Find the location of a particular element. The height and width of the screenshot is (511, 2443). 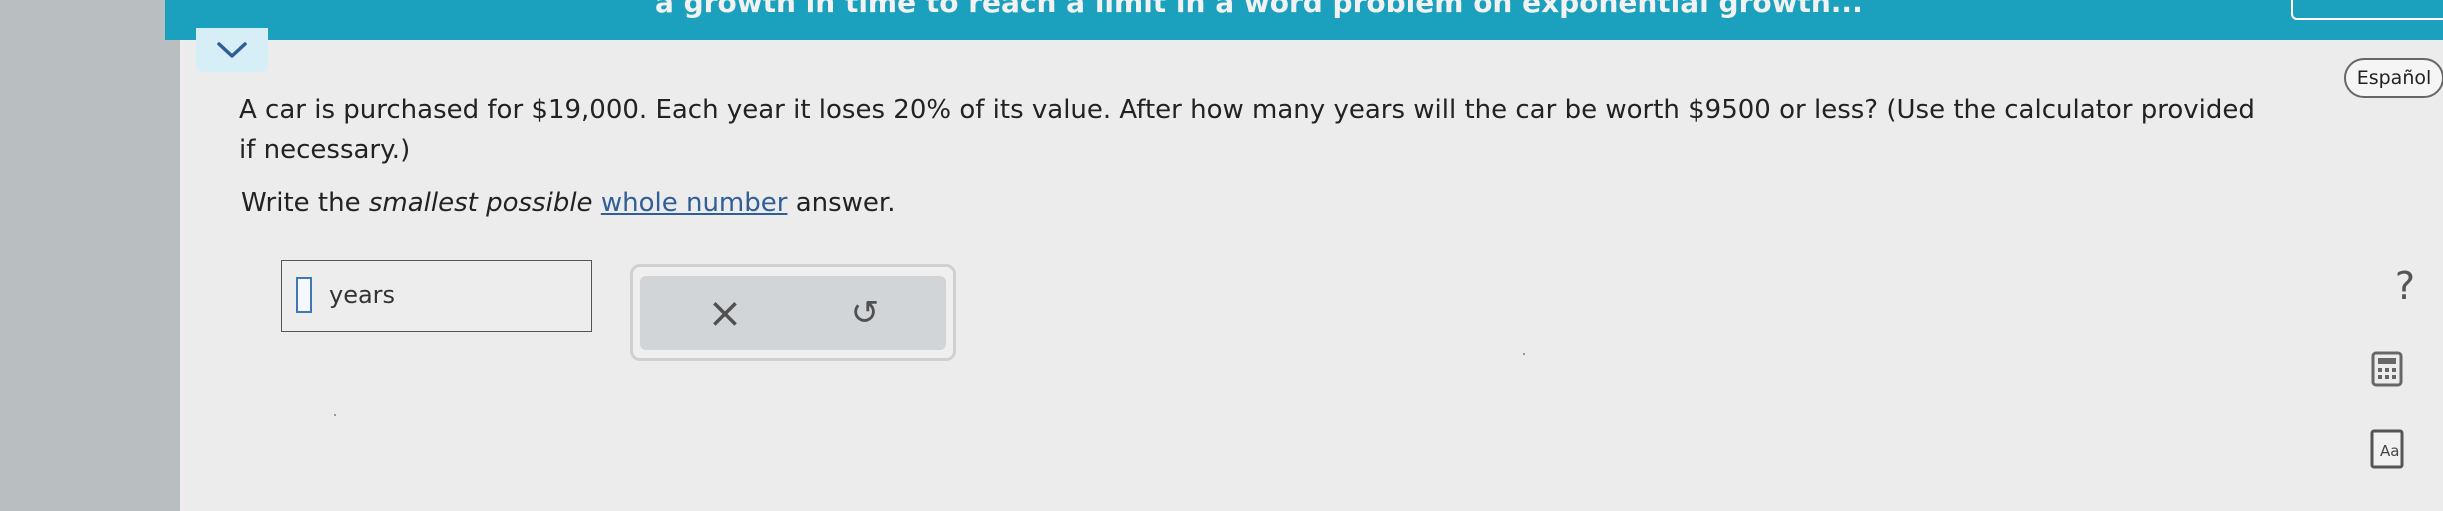

whole-number-link: whole number is located at coordinates (694, 203).